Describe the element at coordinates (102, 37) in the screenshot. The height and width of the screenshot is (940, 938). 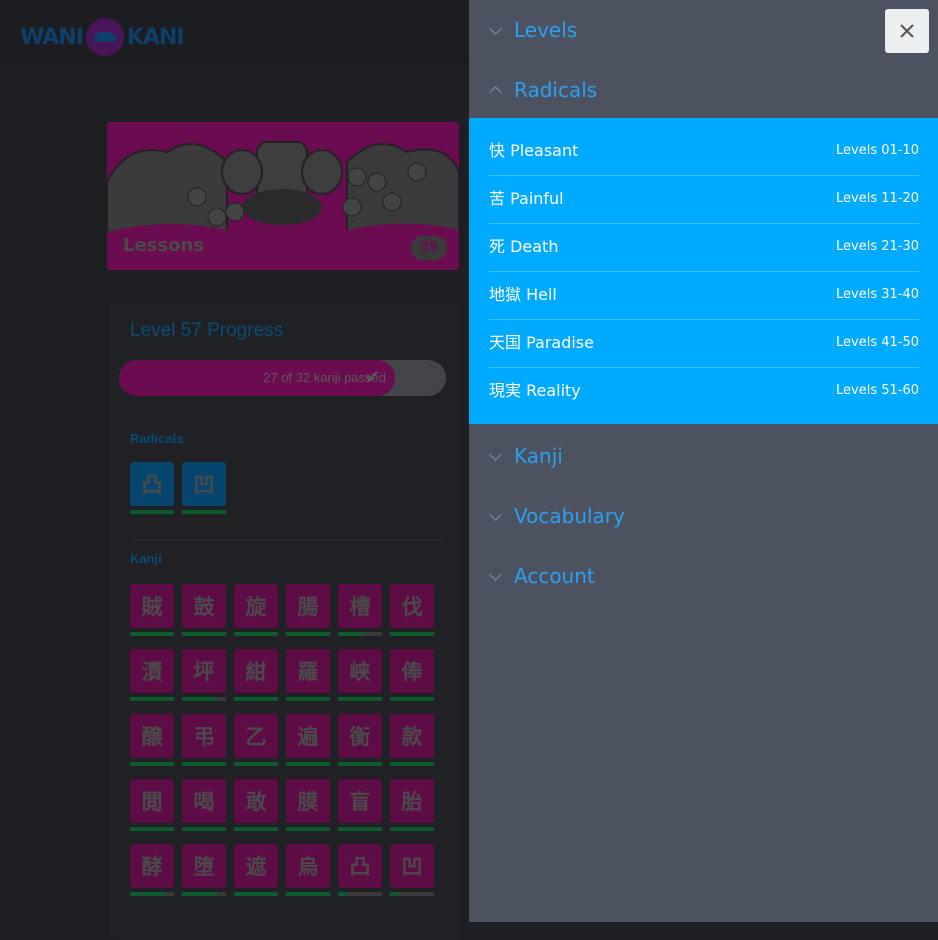
I see `wanikani-logo: WANI KANI` at that location.